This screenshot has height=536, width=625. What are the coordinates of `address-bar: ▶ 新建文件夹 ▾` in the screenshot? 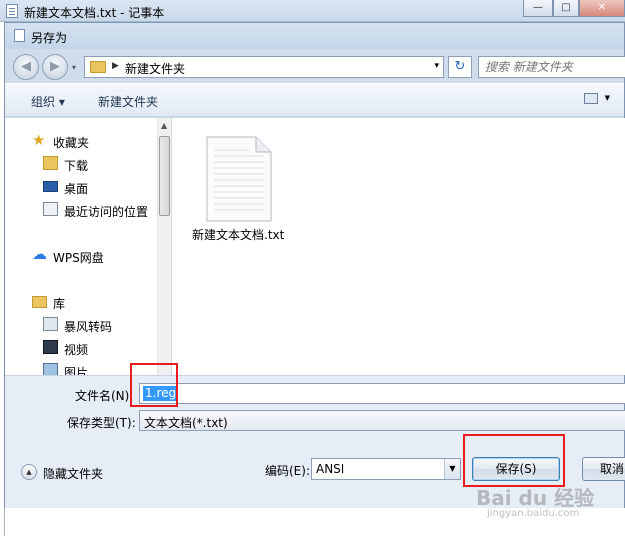 It's located at (264, 67).